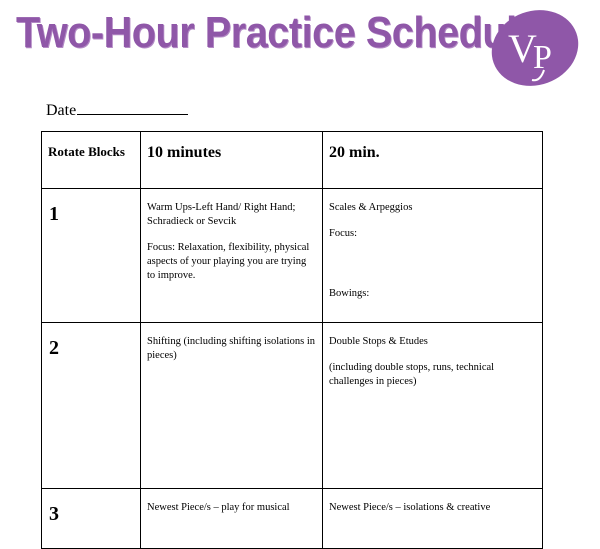 The width and height of the screenshot is (600, 549). Describe the element at coordinates (218, 507) in the screenshot. I see `cell-text: Newest Piece/s – play for musical` at that location.